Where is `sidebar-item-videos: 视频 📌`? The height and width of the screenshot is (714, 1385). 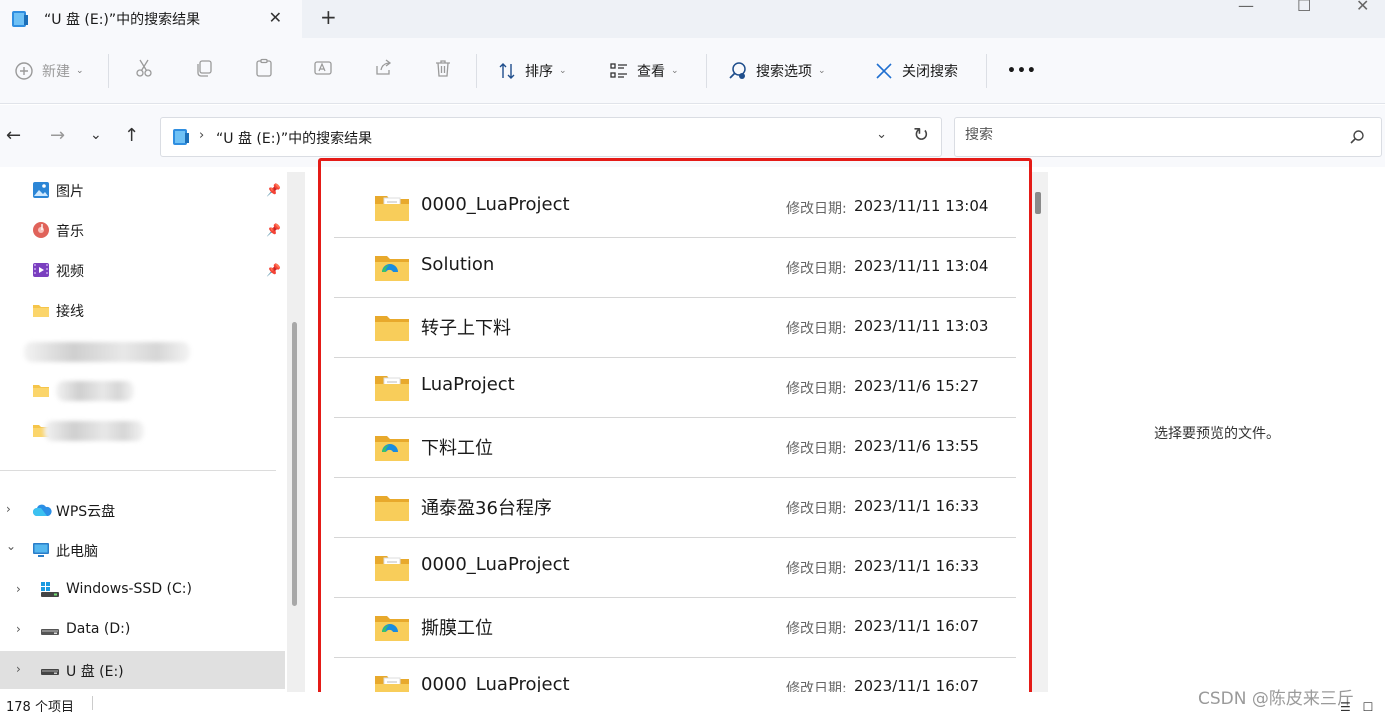 sidebar-item-videos: 视频 📌 is located at coordinates (142, 270).